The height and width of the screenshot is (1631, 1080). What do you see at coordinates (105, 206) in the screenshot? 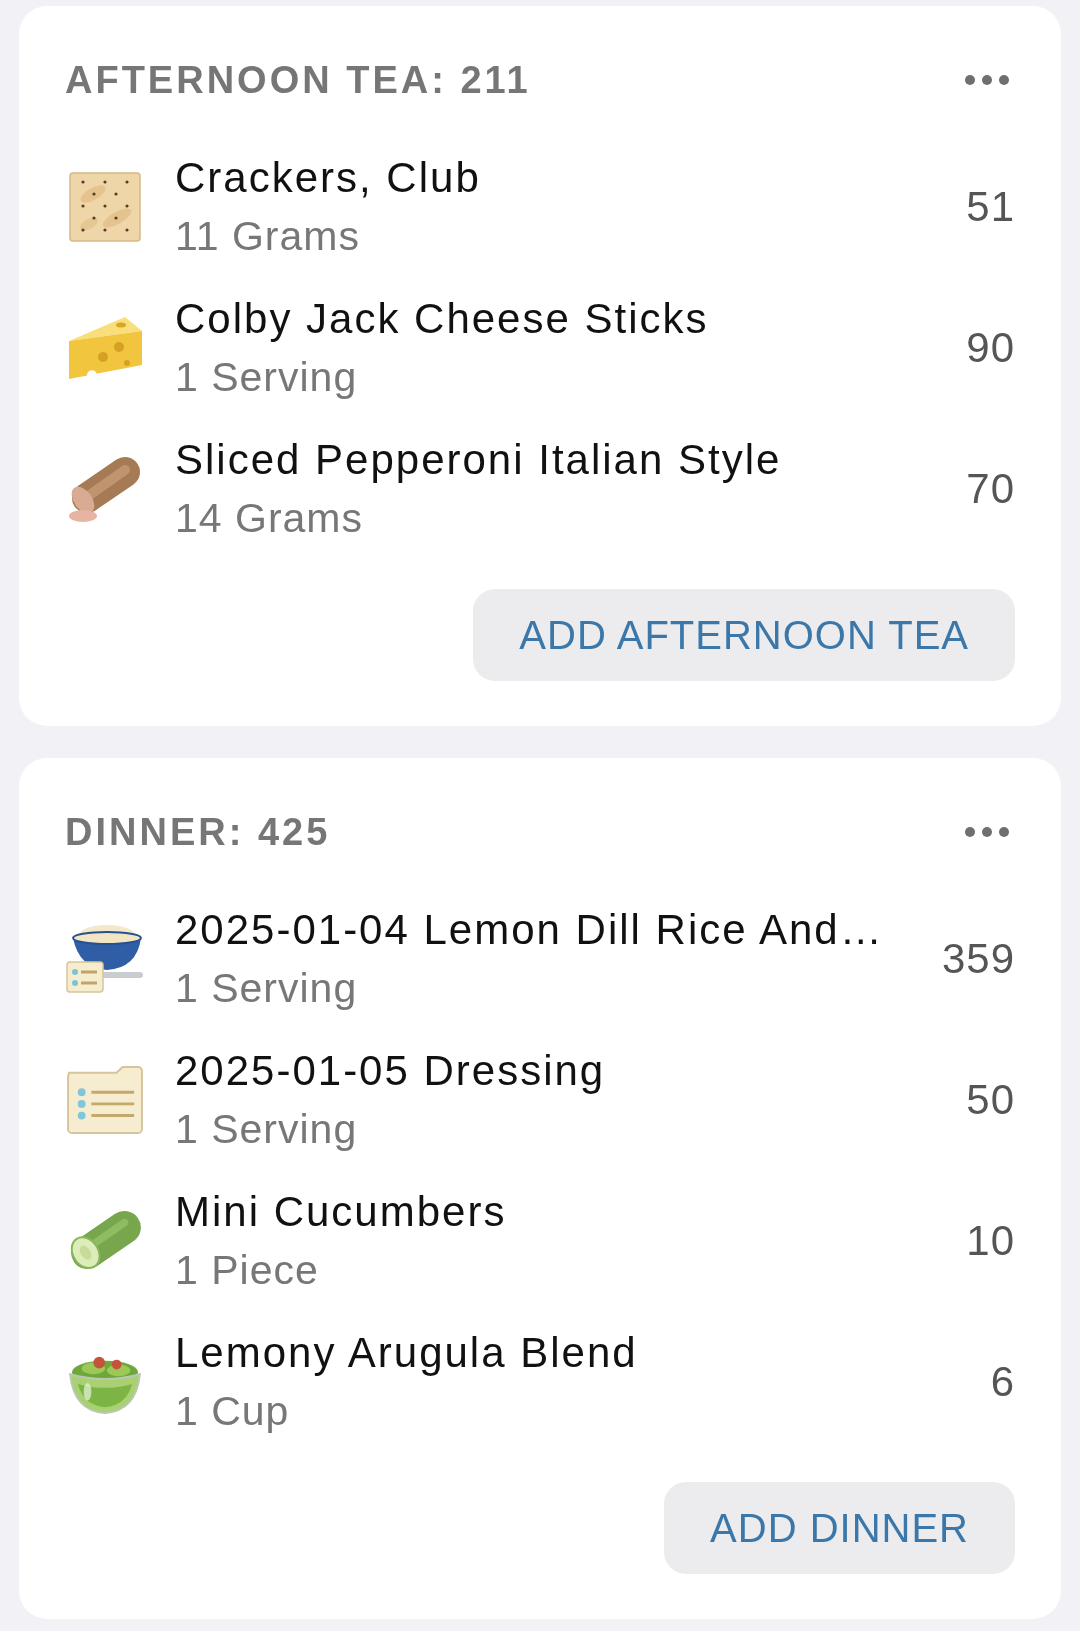
I see `cracker-icon` at bounding box center [105, 206].